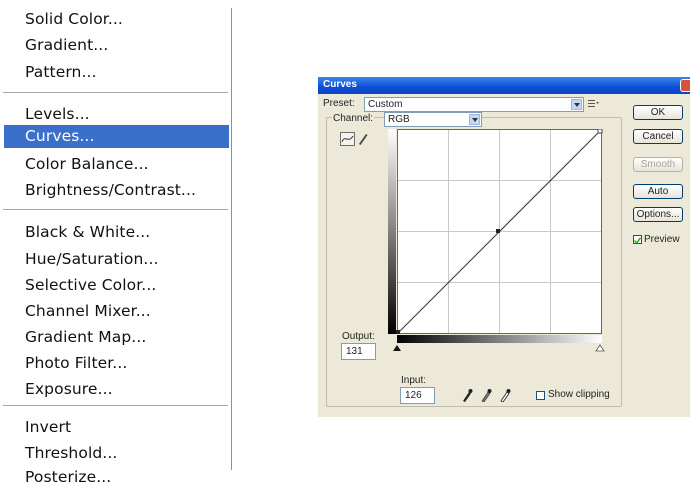 The height and width of the screenshot is (489, 690). Describe the element at coordinates (579, 394) in the screenshot. I see `show-clipping-label: Show clipping` at that location.